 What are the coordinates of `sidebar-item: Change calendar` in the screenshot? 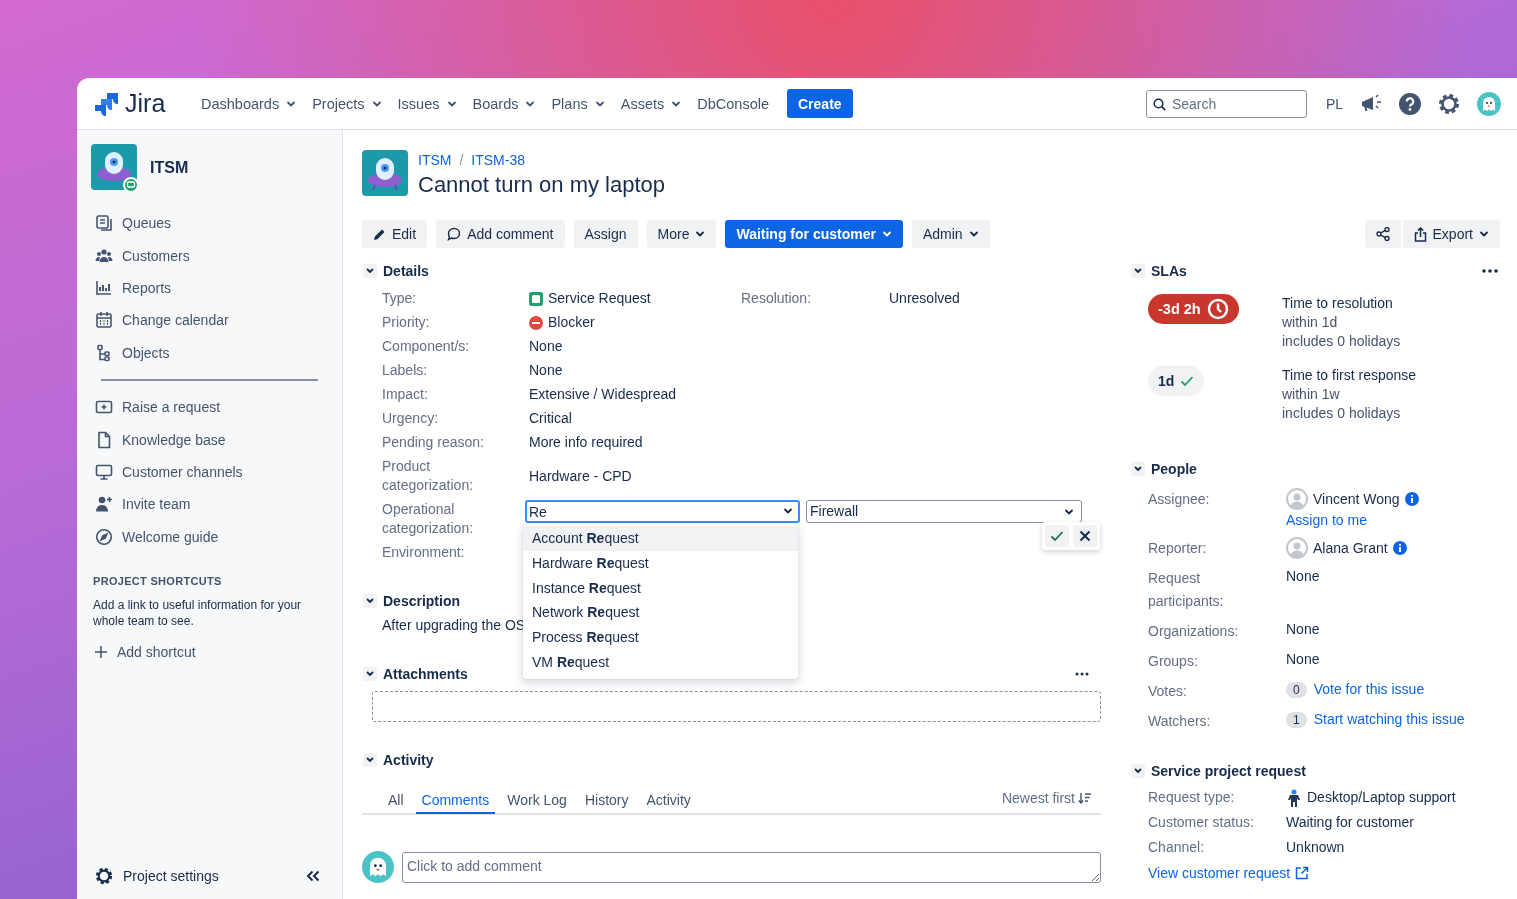 It's located at (209, 320).